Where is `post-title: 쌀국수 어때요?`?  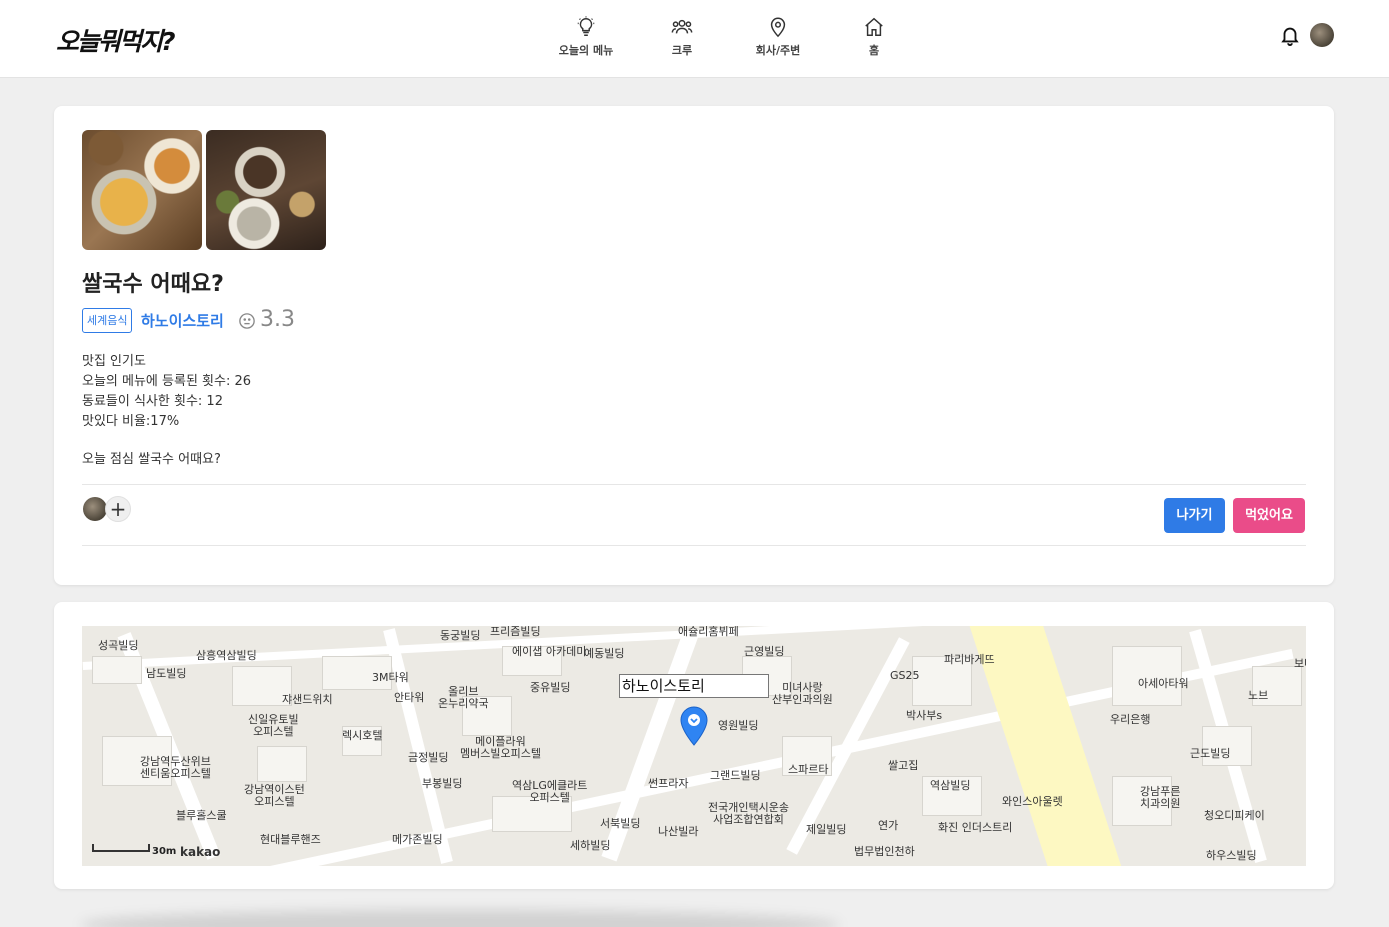 post-title: 쌀국수 어때요? is located at coordinates (153, 284).